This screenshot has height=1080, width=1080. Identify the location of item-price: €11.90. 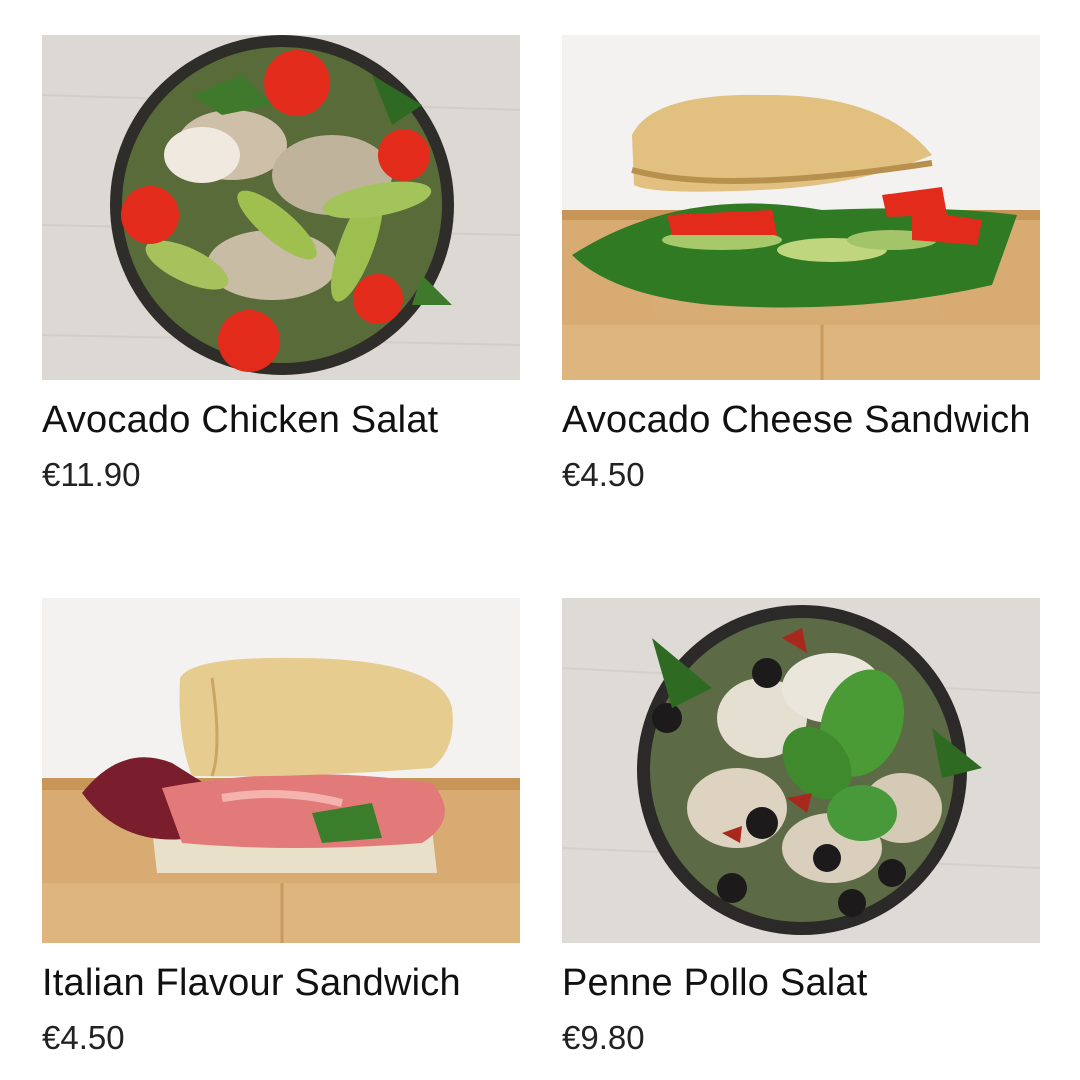
(91, 474).